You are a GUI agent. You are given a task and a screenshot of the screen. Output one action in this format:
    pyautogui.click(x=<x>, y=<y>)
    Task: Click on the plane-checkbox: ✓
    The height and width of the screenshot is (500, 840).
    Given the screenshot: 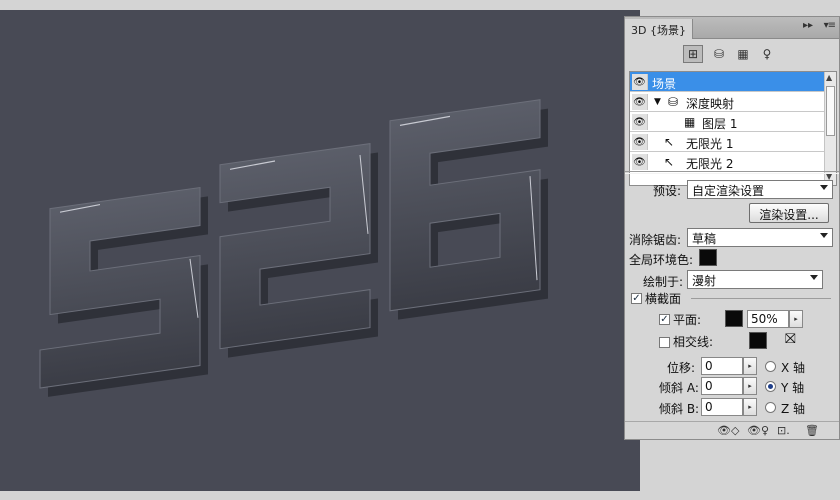 What is the action you would take?
    pyautogui.click(x=664, y=319)
    